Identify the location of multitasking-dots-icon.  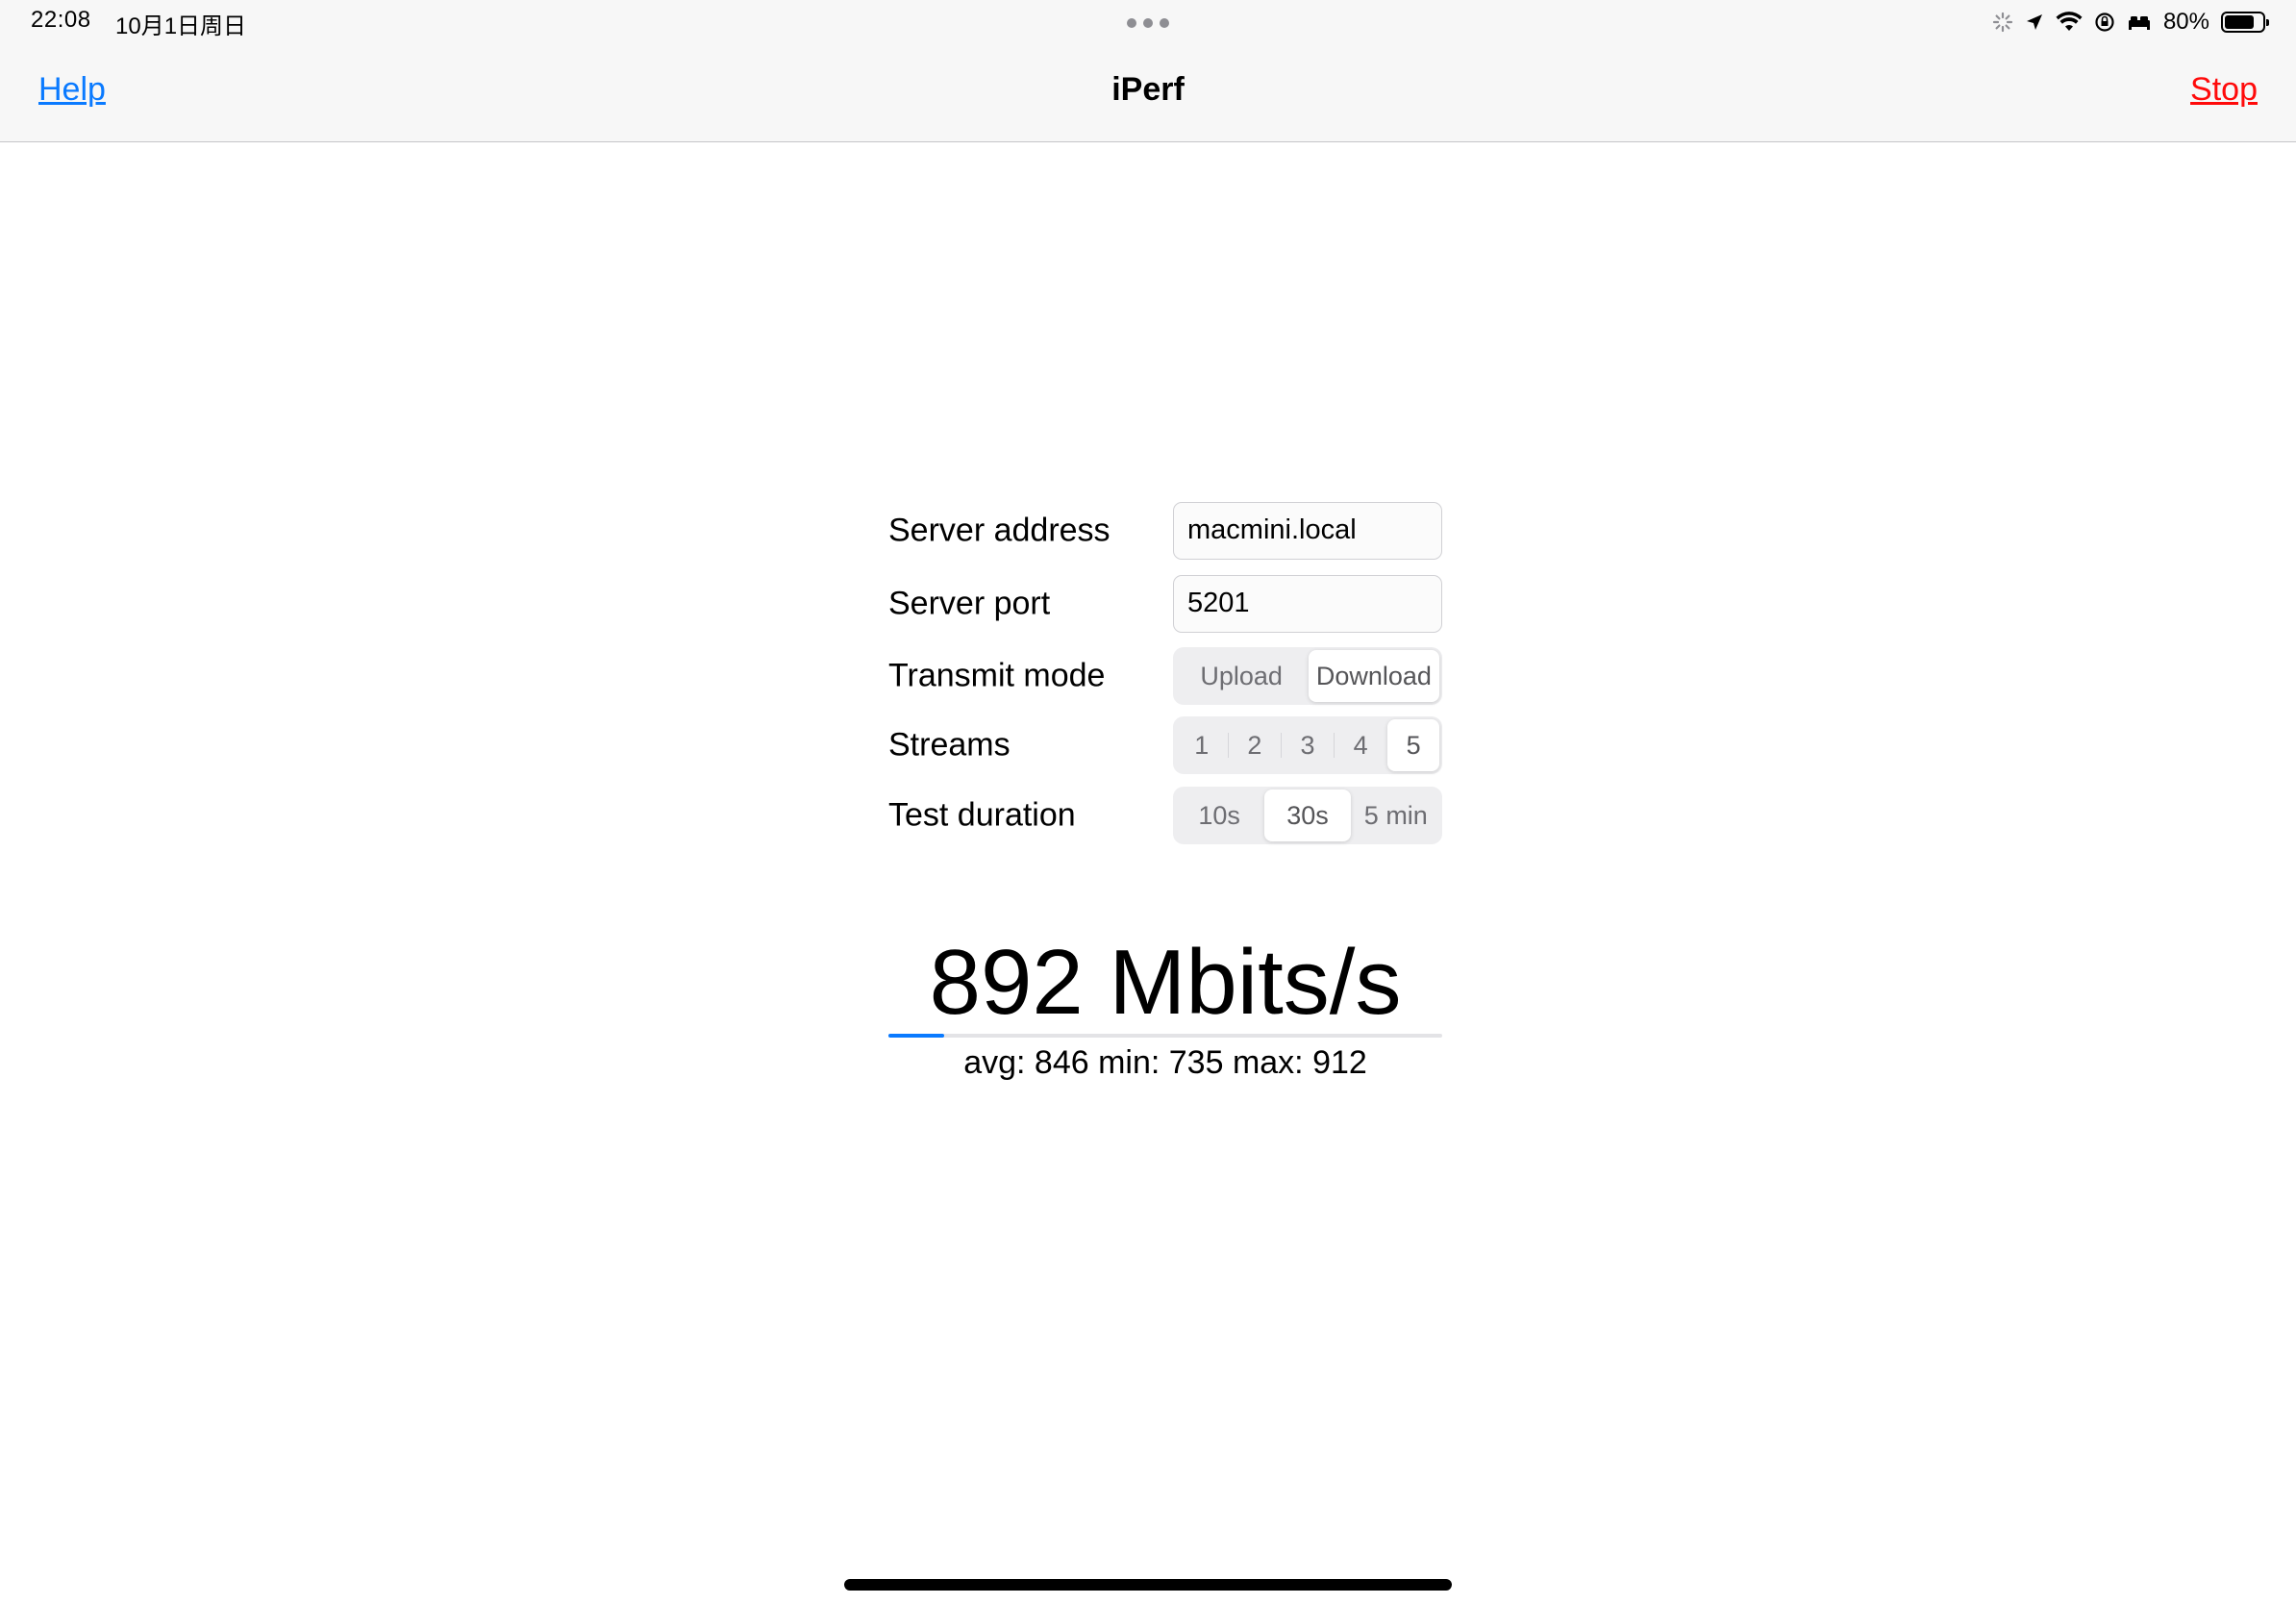
(1148, 23).